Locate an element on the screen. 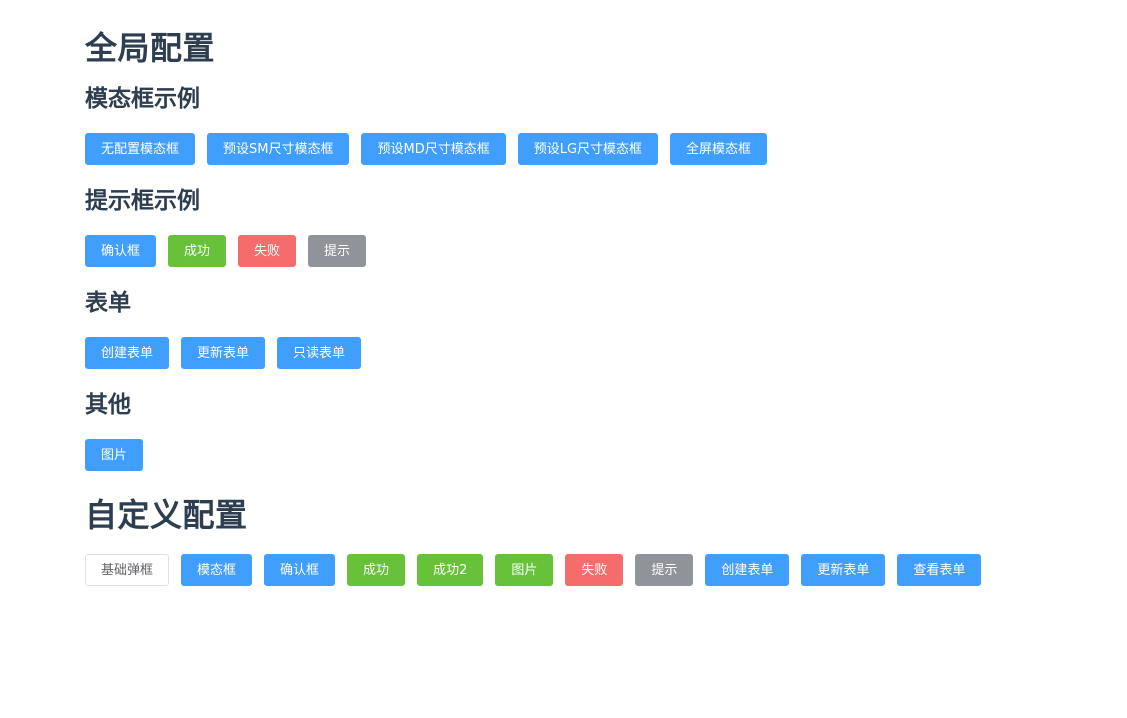  tip-section-title: 提示框示例 is located at coordinates (142, 201).